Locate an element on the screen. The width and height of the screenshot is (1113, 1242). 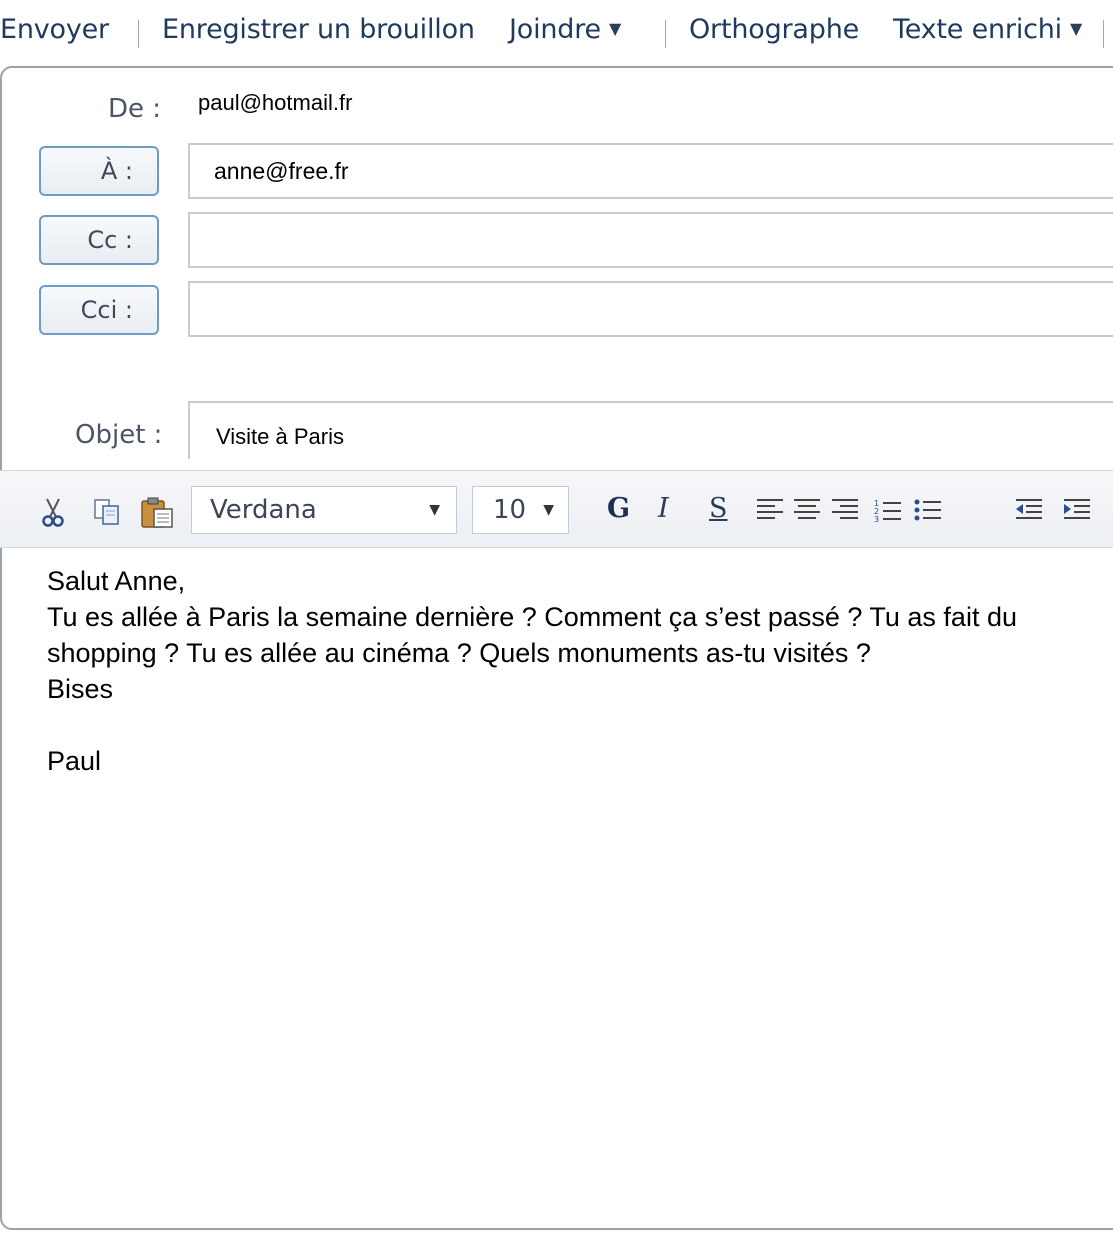
rich-text-button: Texte enrichi ▼ is located at coordinates (987, 29).